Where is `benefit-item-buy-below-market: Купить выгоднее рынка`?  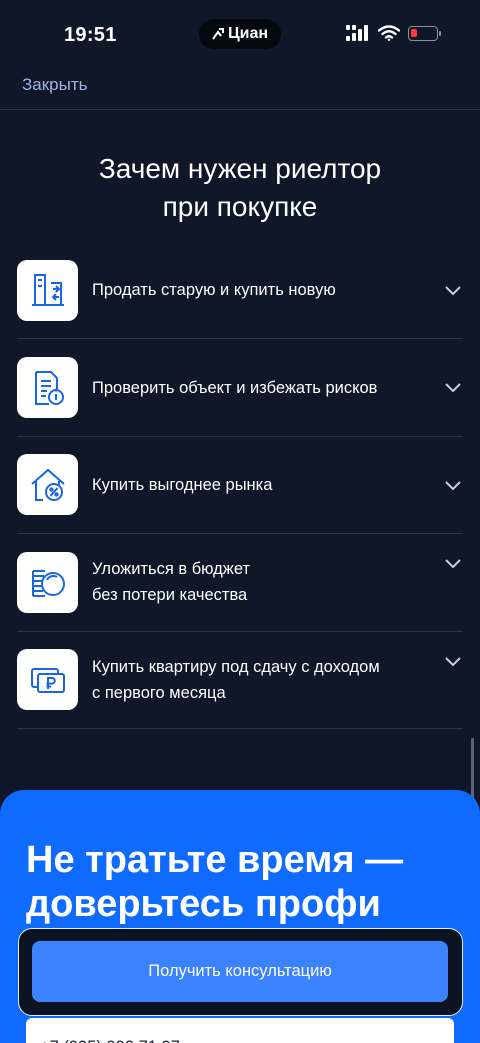 benefit-item-buy-below-market: Купить выгоднее рынка is located at coordinates (240, 486).